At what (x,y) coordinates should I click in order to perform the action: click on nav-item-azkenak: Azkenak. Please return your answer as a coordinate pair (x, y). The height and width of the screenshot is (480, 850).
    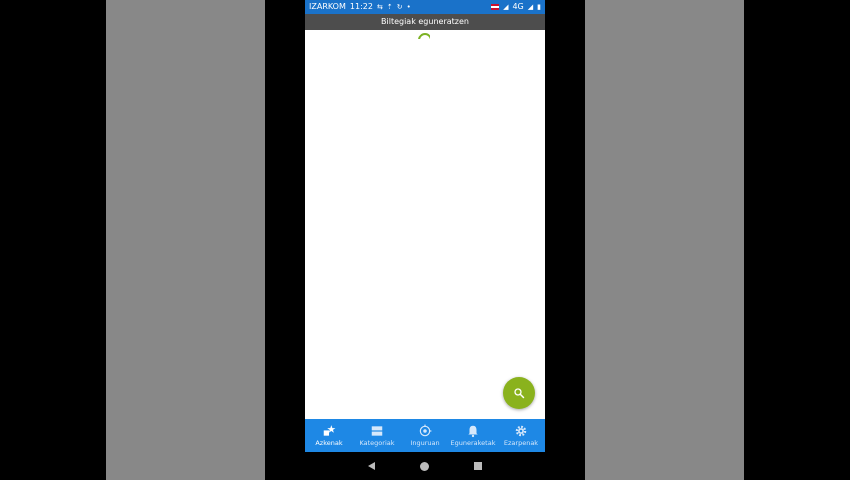
    Looking at the image, I should click on (329, 435).